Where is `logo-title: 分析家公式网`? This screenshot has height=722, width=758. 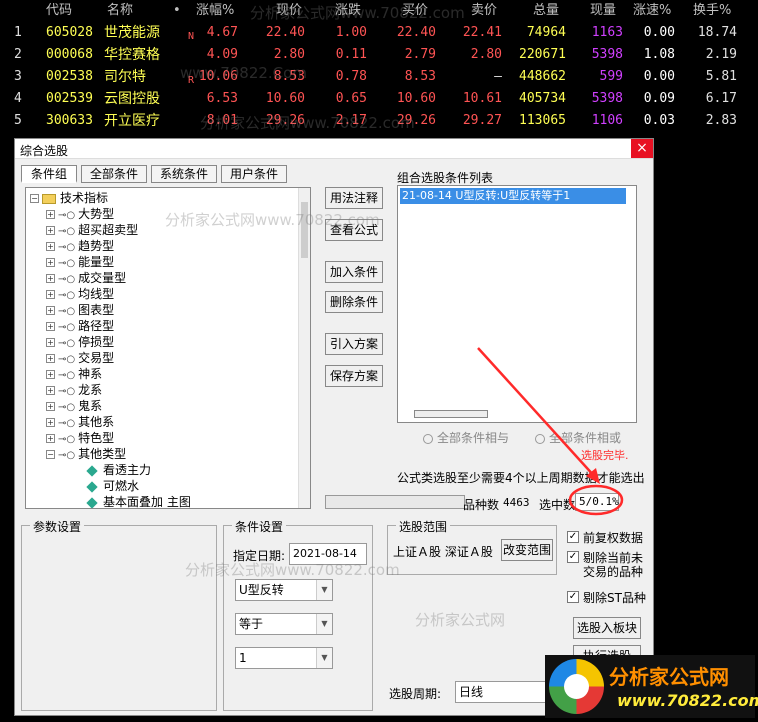 logo-title: 分析家公式网 is located at coordinates (669, 677).